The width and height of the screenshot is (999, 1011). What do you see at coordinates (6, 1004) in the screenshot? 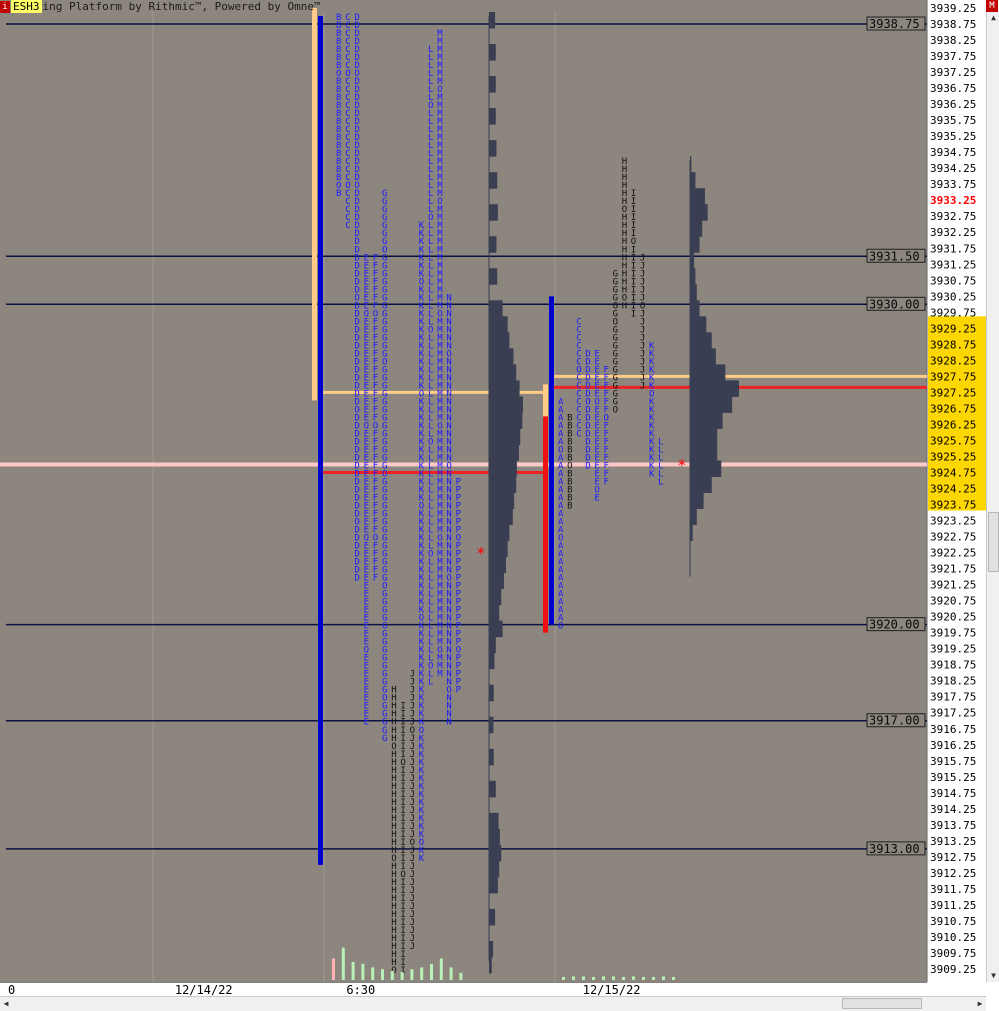
I see `scroll-left-icon: ◀` at bounding box center [6, 1004].